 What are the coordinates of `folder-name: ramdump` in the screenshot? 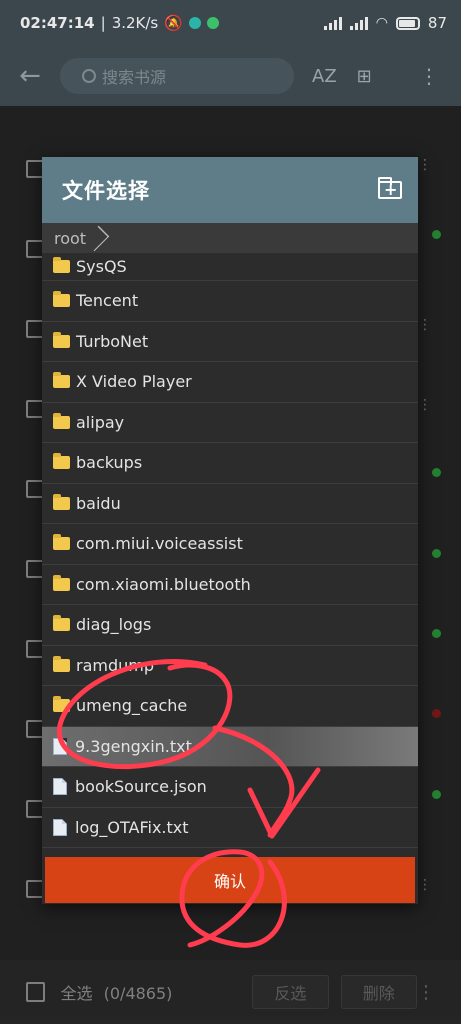 It's located at (115, 665).